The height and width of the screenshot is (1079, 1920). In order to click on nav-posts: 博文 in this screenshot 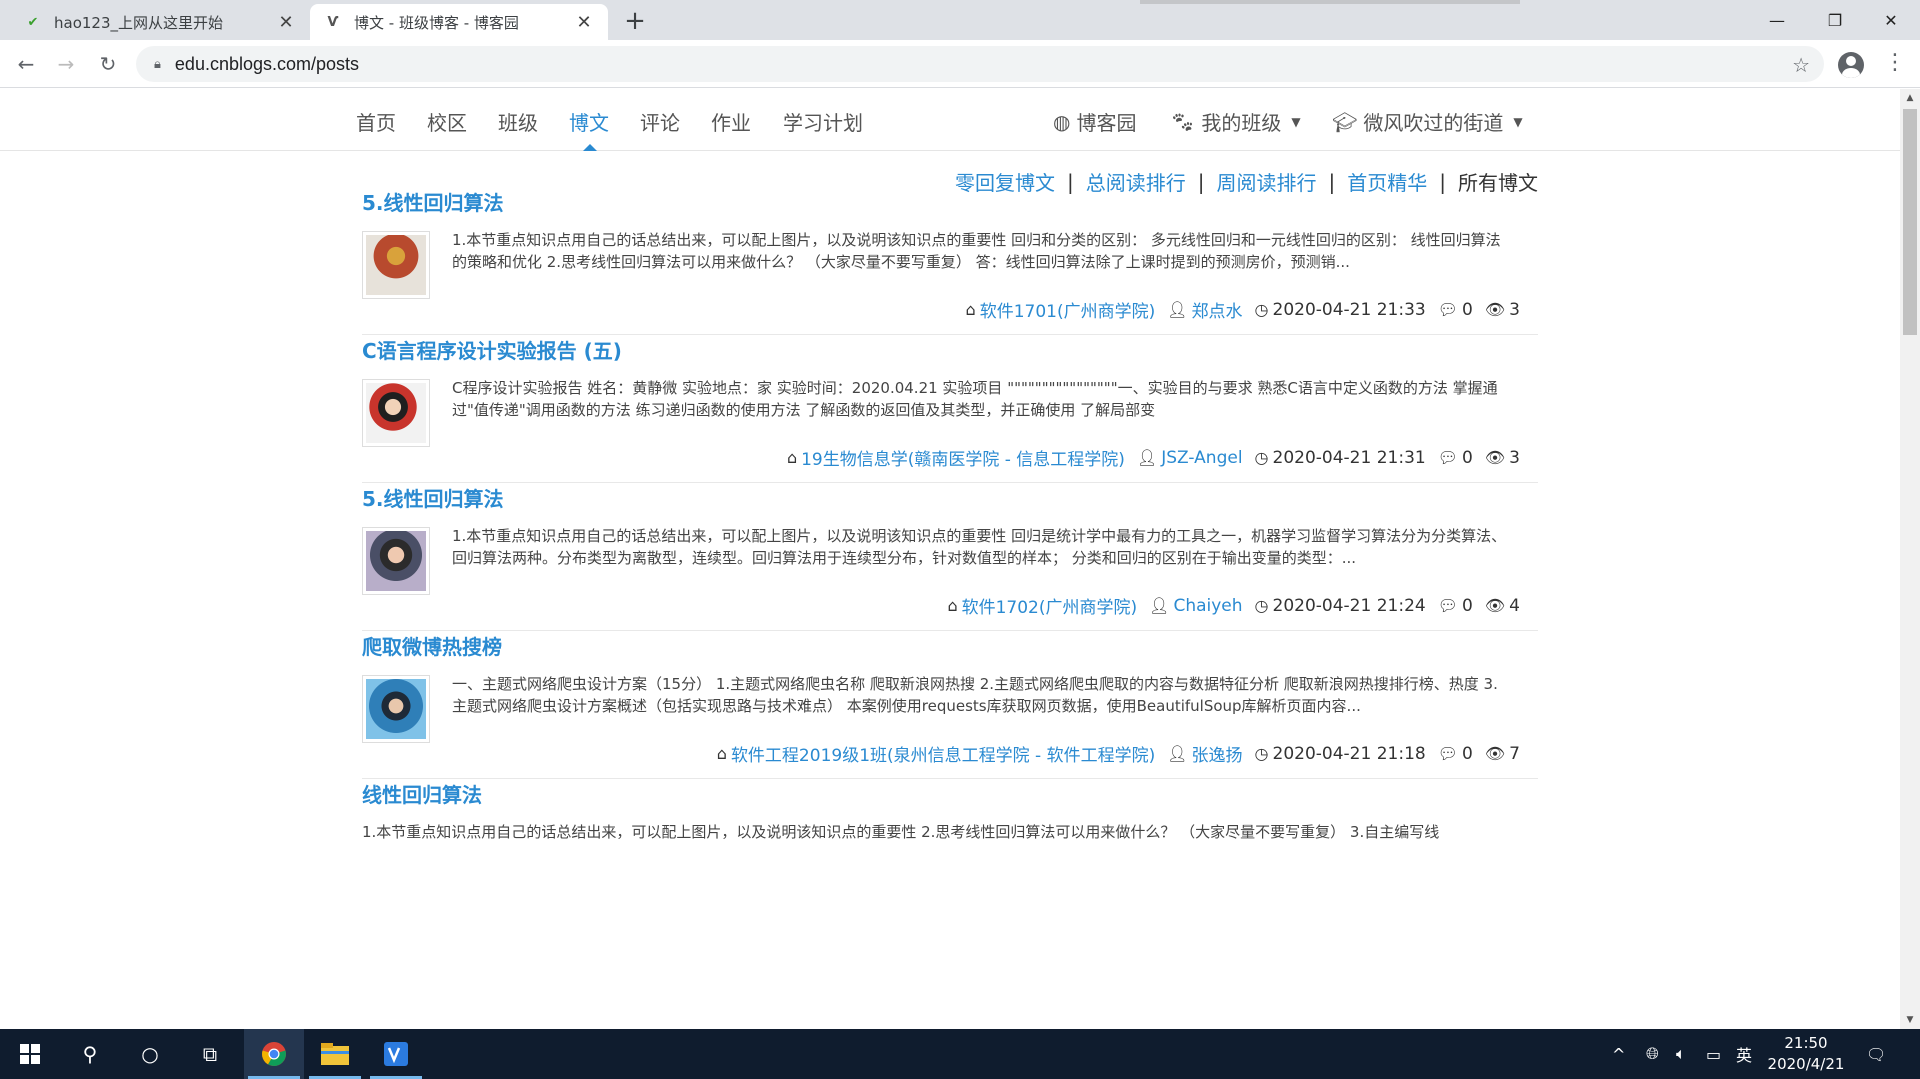, I will do `click(589, 121)`.